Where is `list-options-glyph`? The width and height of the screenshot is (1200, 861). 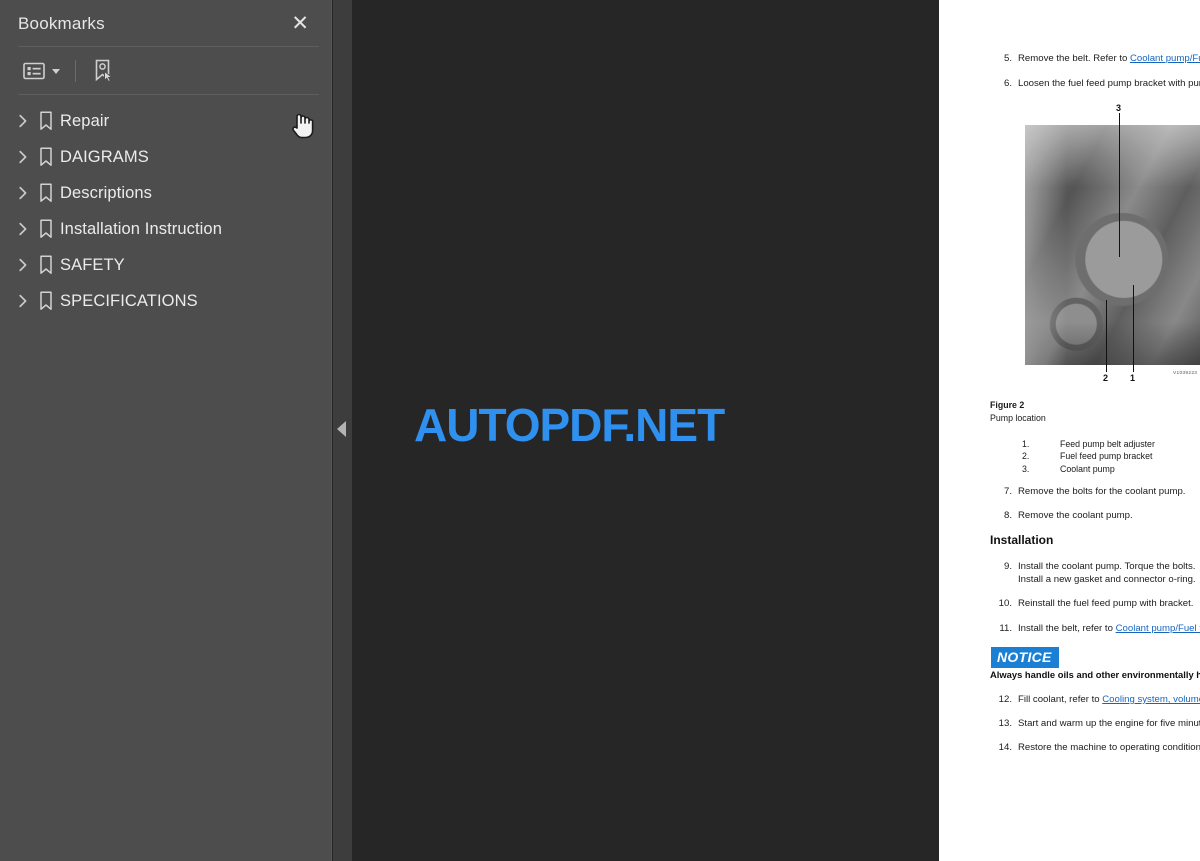
list-options-glyph is located at coordinates (34, 71).